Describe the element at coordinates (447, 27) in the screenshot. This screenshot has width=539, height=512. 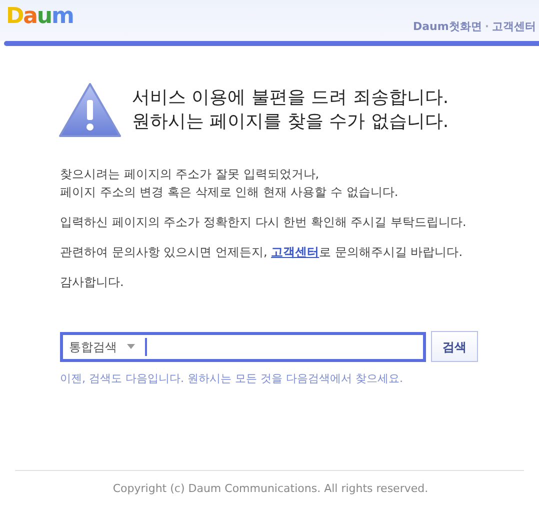
I see `header-link: Daum첫화면` at that location.